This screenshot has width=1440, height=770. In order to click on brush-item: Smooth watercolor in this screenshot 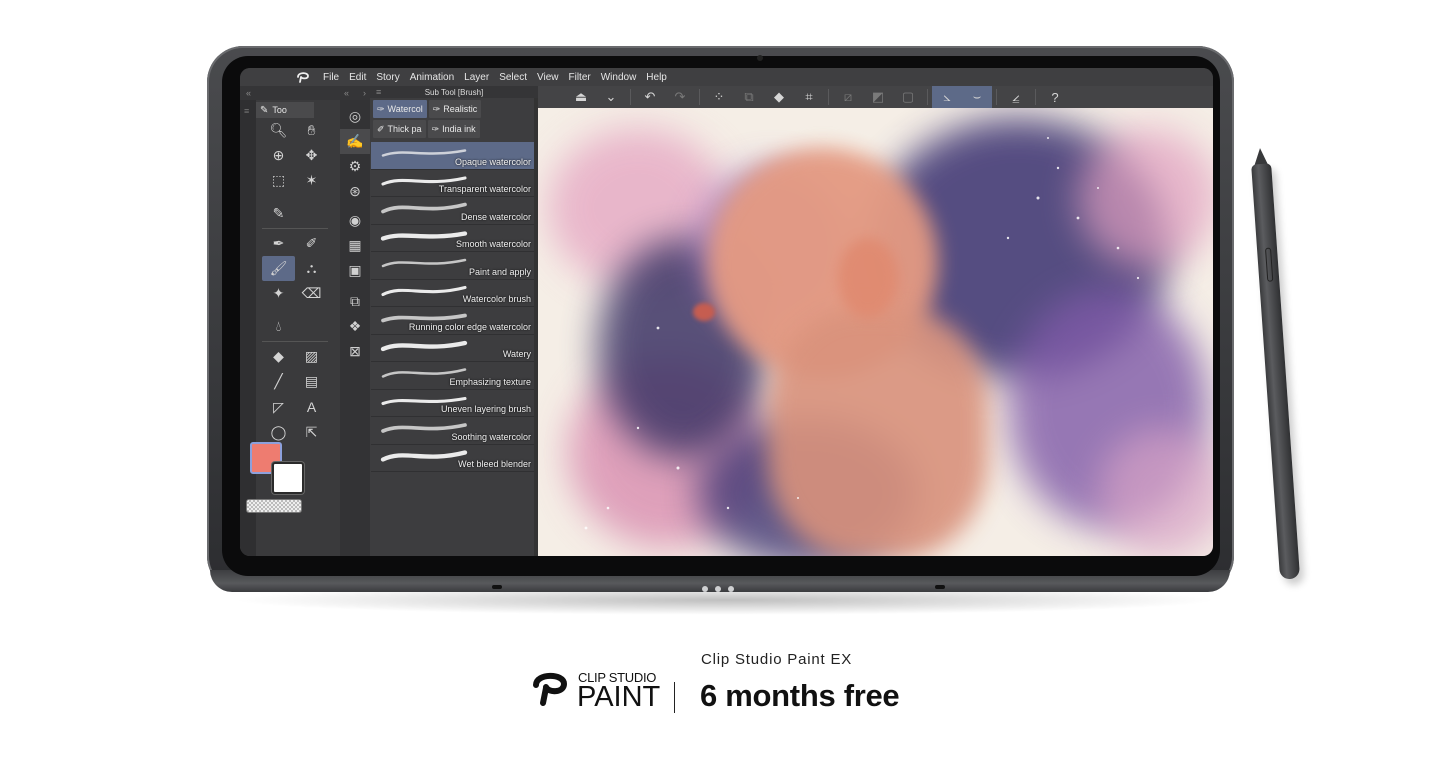, I will do `click(454, 238)`.